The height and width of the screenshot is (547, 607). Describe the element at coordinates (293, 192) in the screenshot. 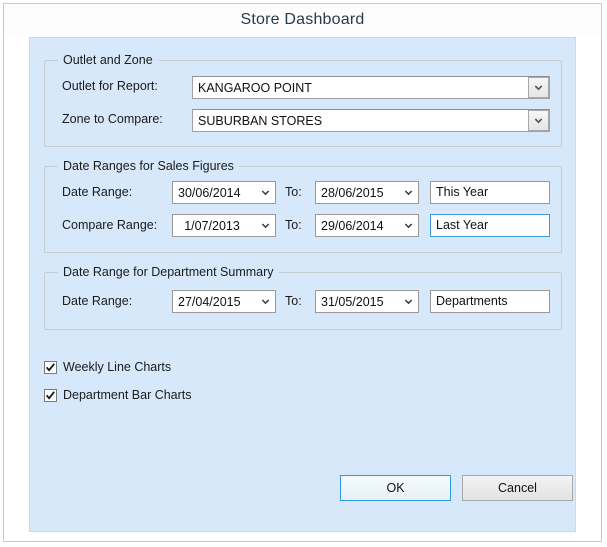

I see `label-to-sales-1: To:` at that location.